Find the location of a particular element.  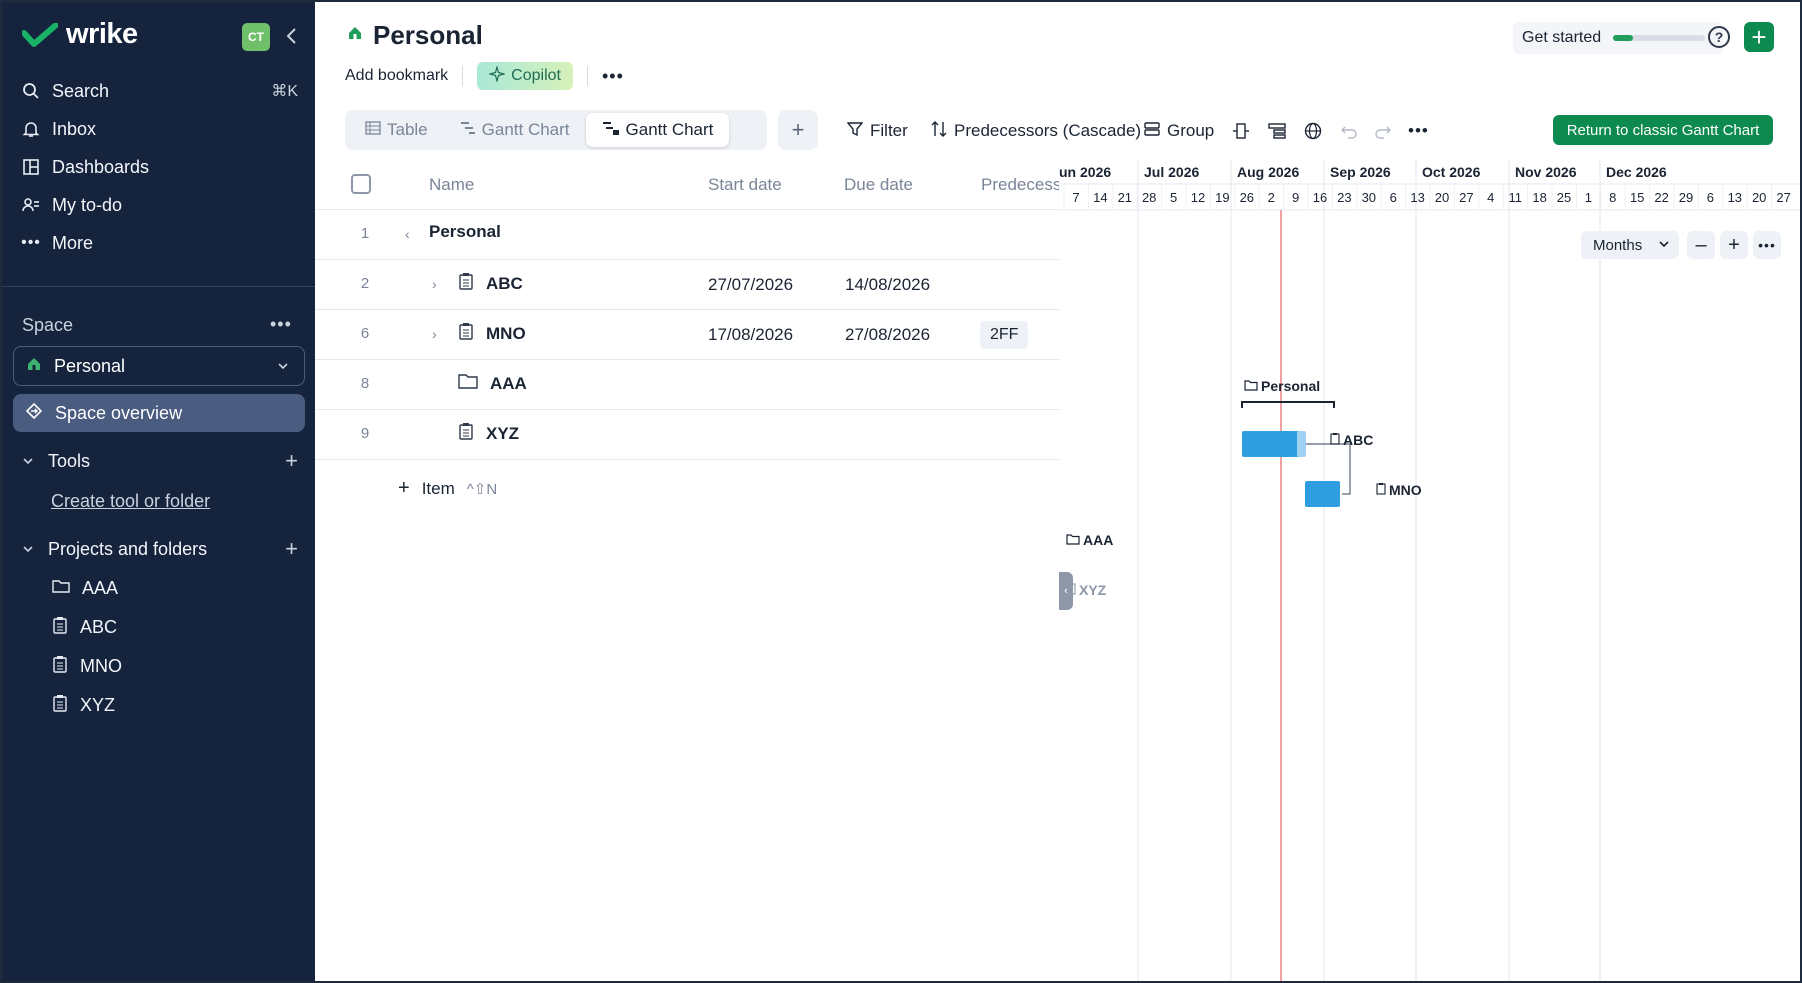

group-button: Group is located at coordinates (1179, 131).